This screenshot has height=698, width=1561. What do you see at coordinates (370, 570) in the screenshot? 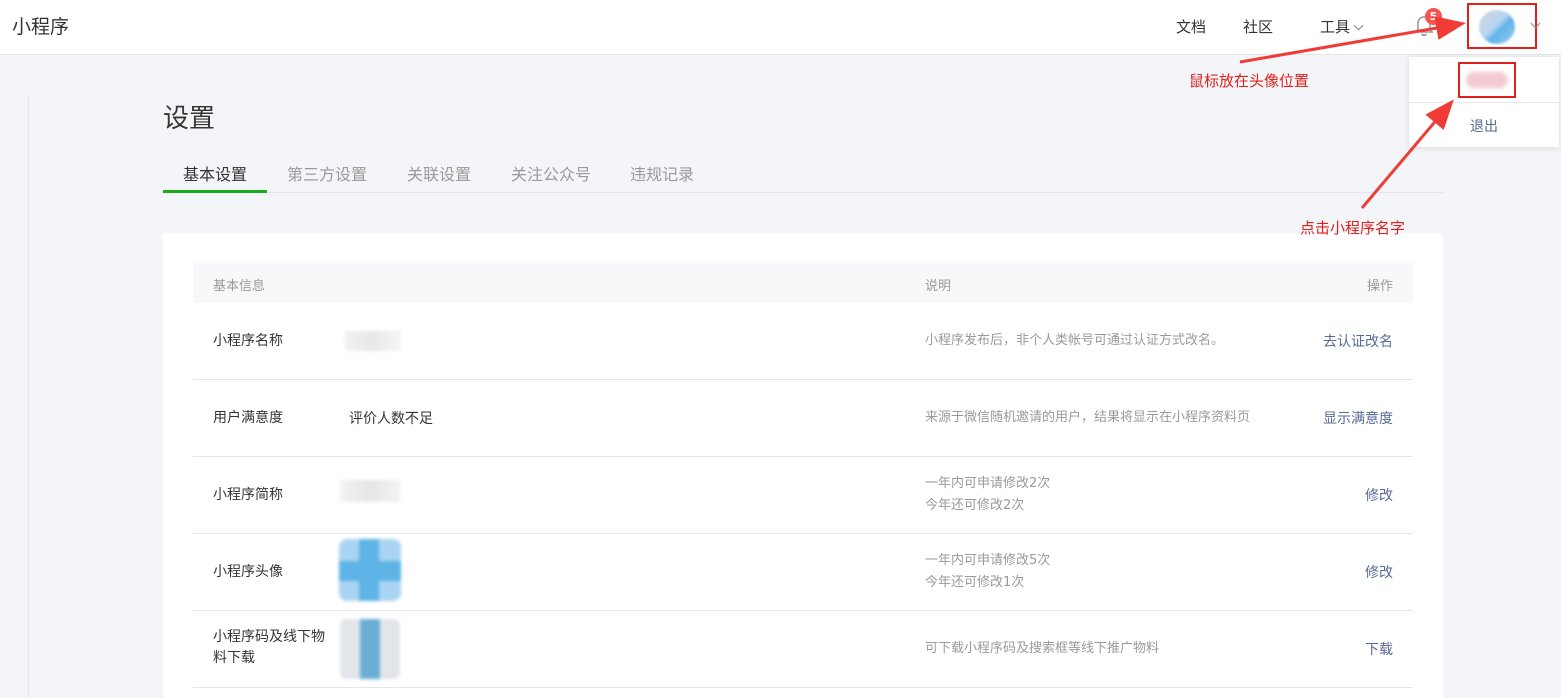
I see `miniprogram-avatar-blurred` at bounding box center [370, 570].